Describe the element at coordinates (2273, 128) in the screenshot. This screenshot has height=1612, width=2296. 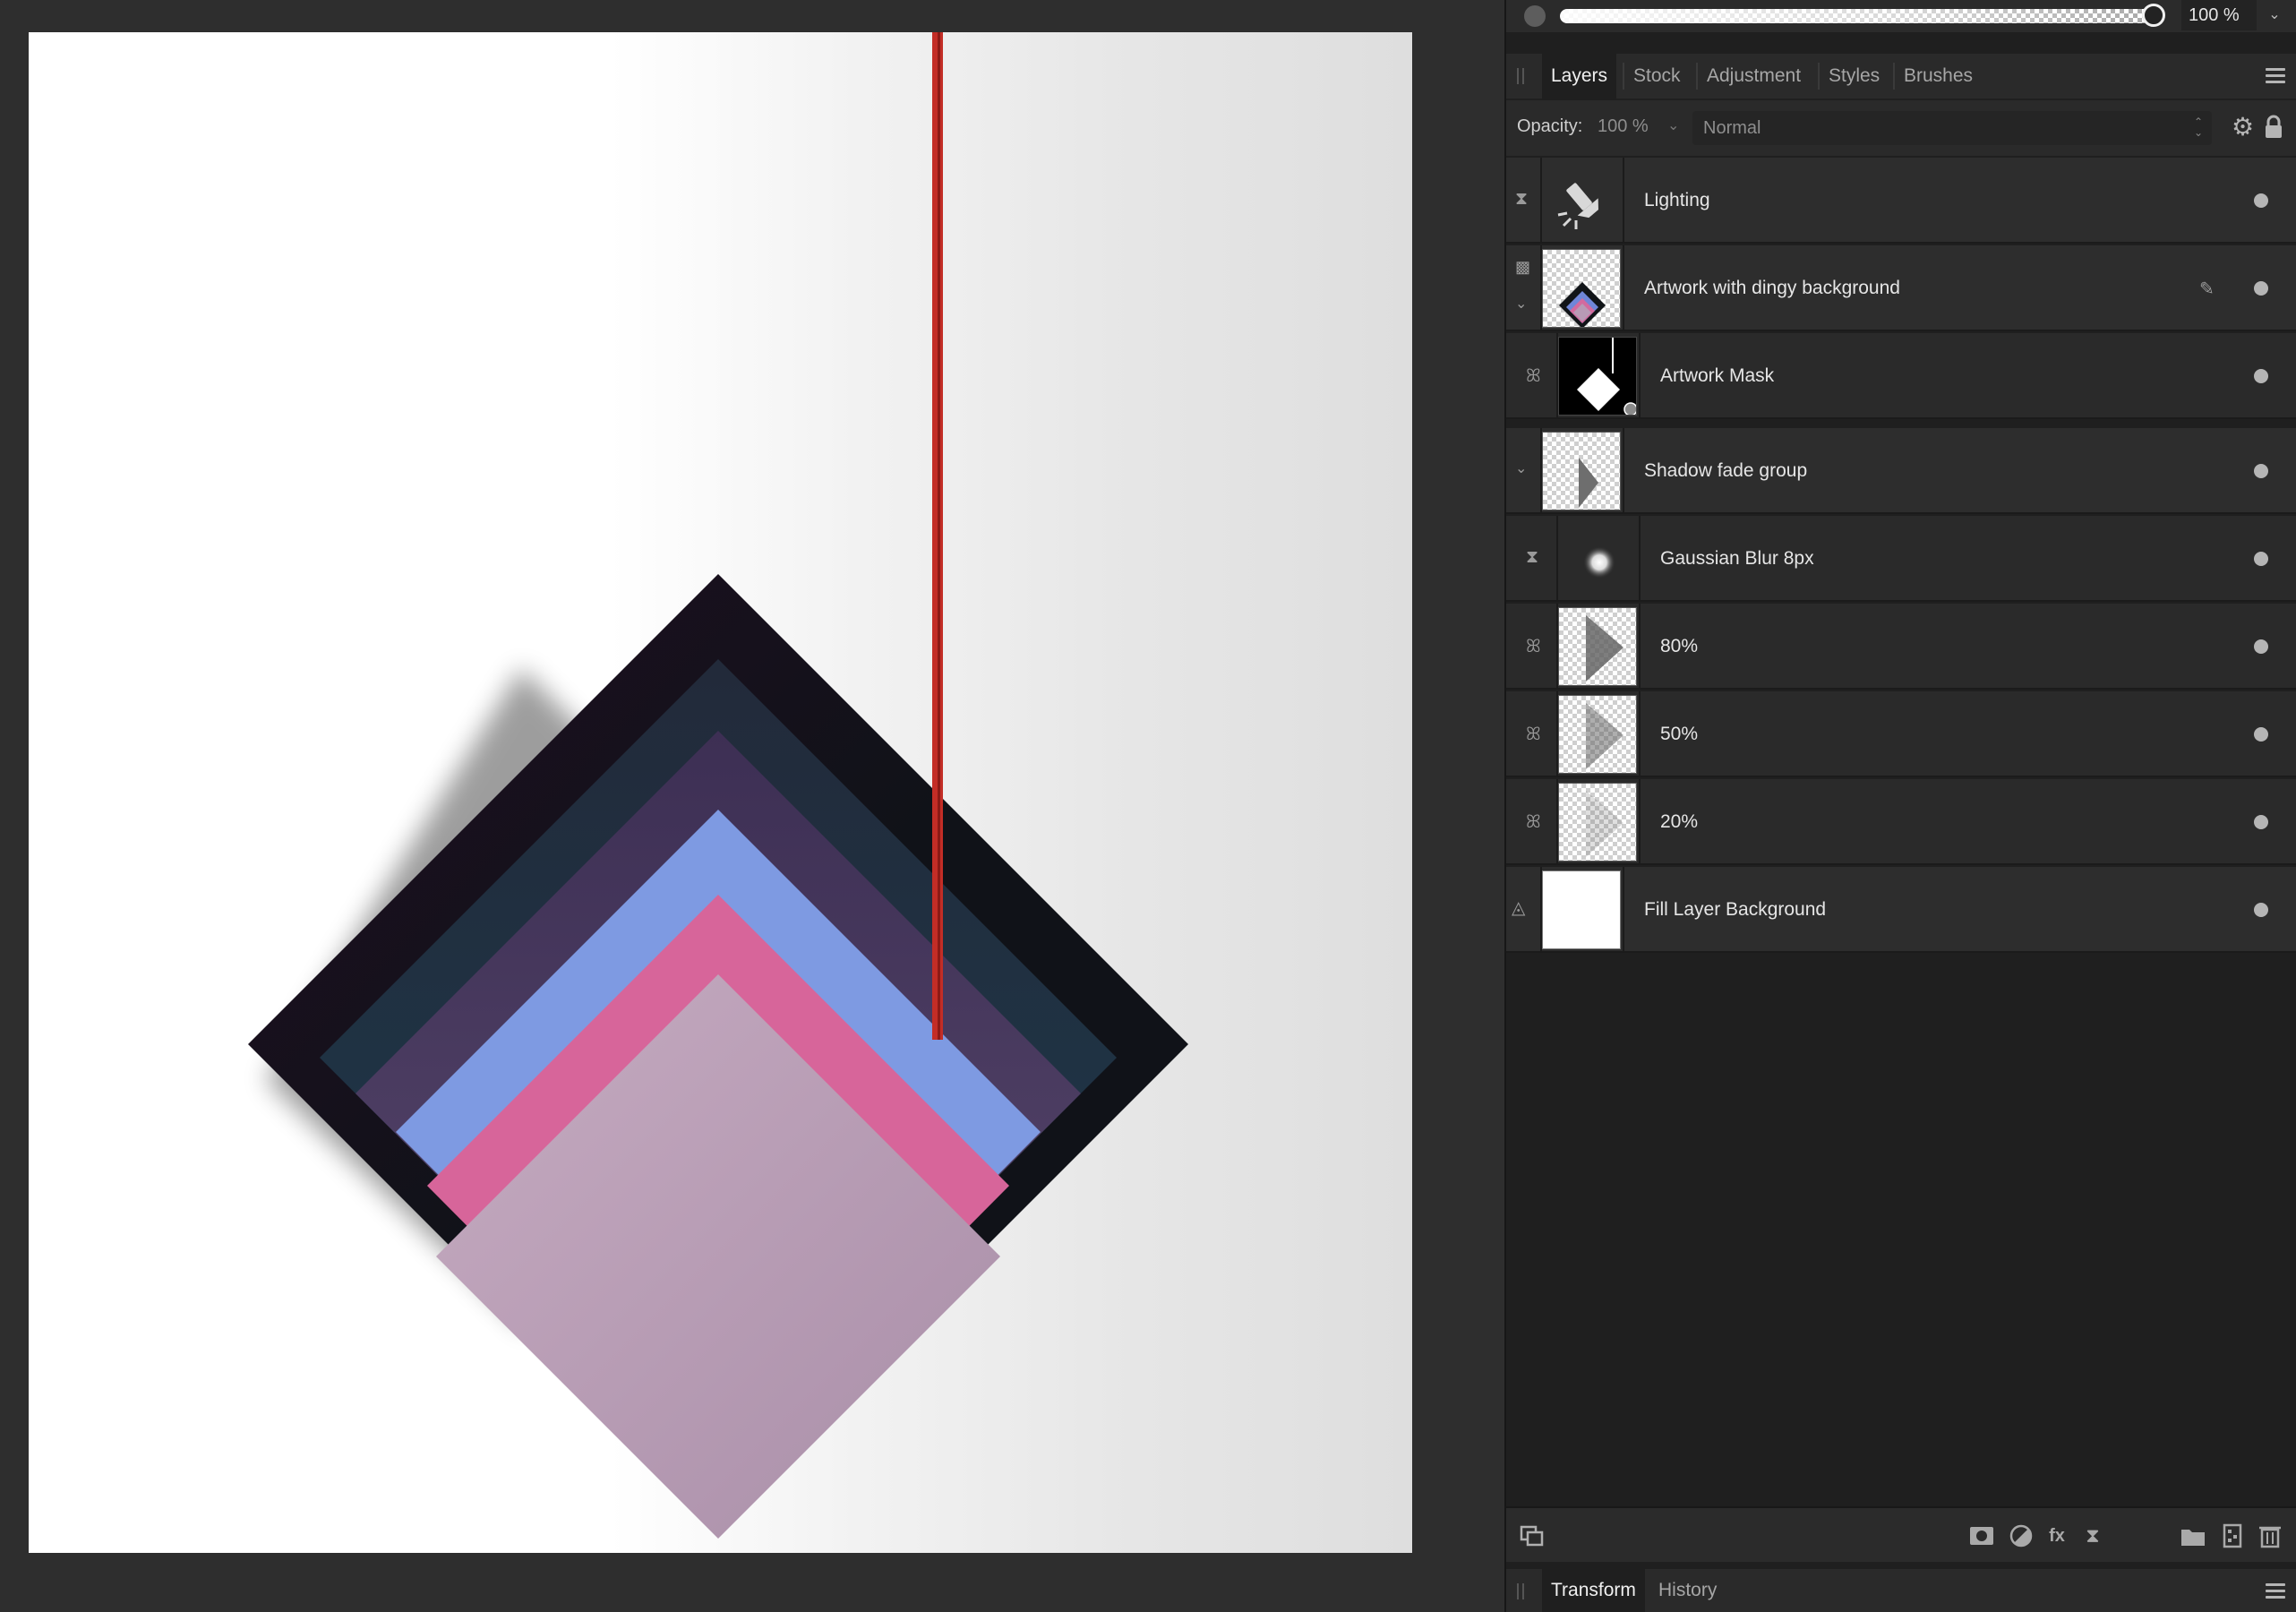
I see `lock-icon` at that location.